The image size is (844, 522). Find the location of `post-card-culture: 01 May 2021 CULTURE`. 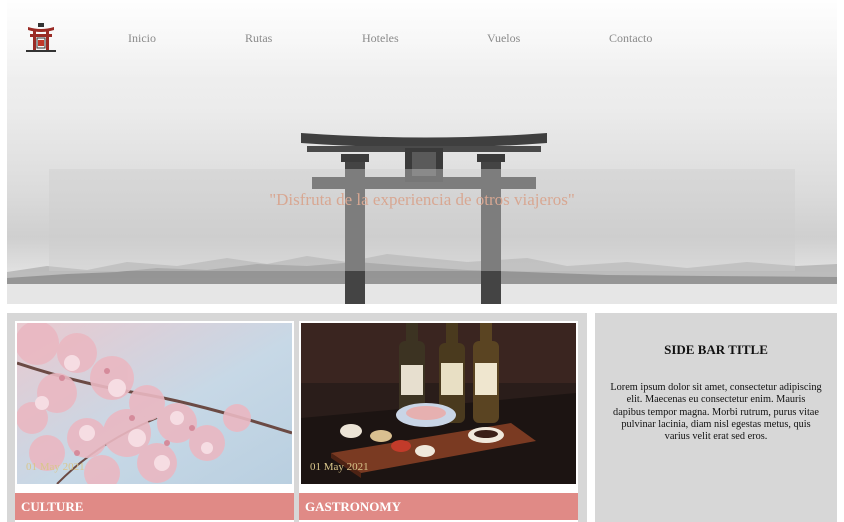

post-card-culture: 01 May 2021 CULTURE is located at coordinates (154, 421).